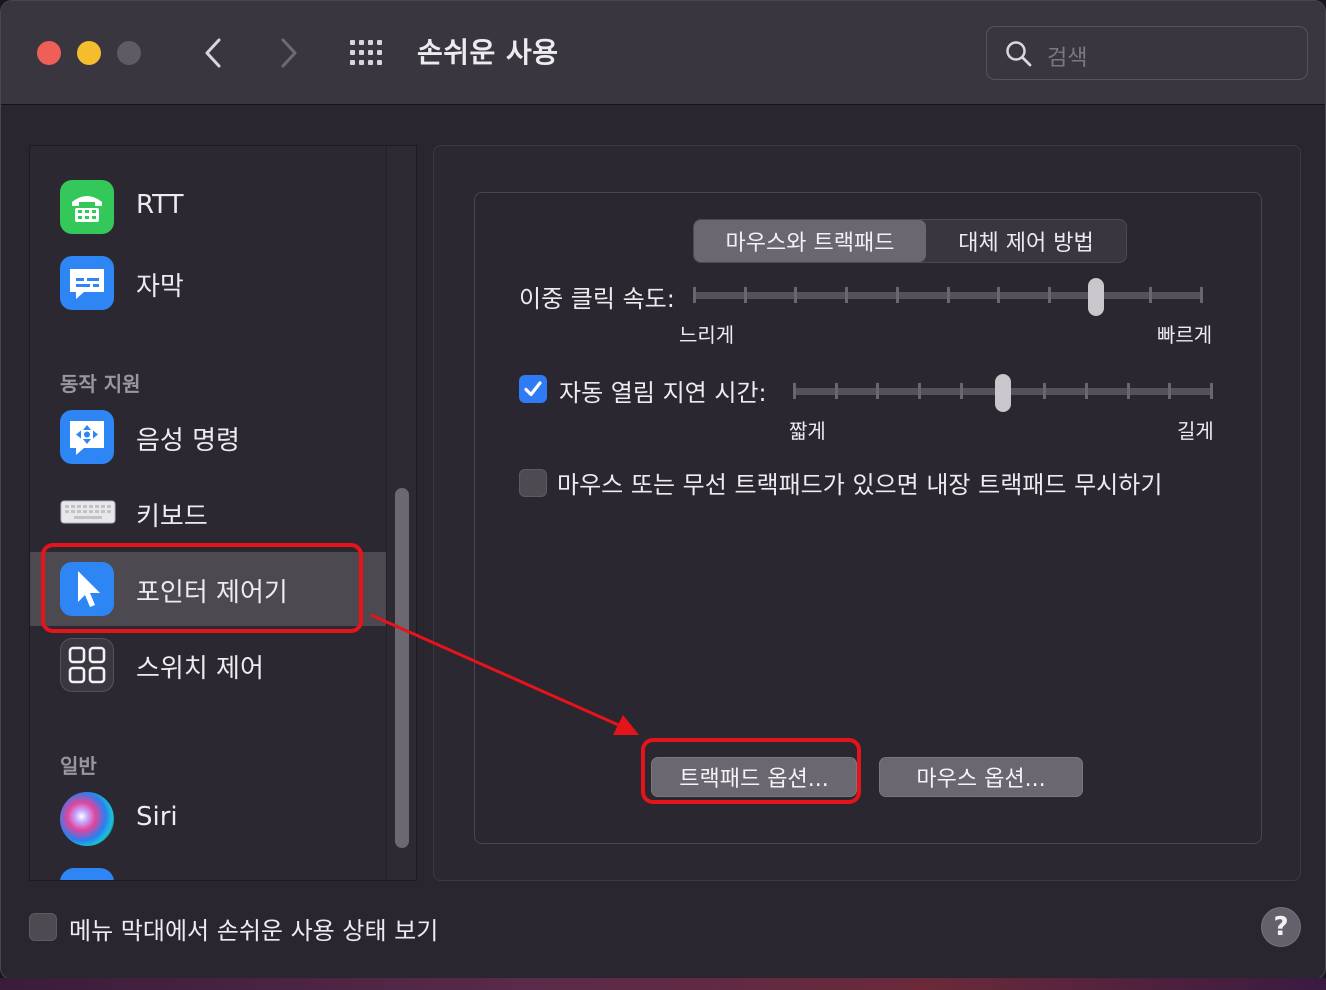 The height and width of the screenshot is (990, 1326). Describe the element at coordinates (1281, 927) in the screenshot. I see `help-button: ?` at that location.